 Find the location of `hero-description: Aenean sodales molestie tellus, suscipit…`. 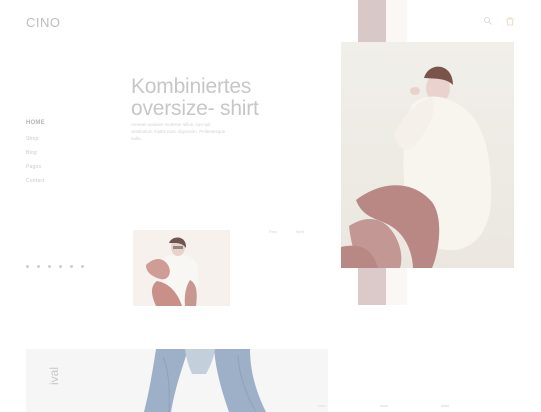

hero-description: Aenean sodales molestie tellus, suscipit… is located at coordinates (178, 131).